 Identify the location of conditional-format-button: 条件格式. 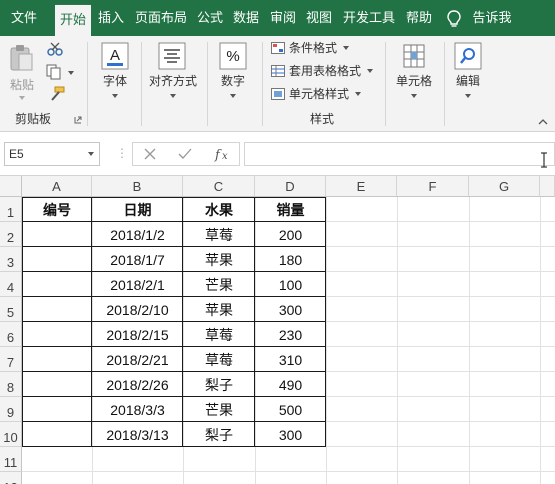
(313, 48).